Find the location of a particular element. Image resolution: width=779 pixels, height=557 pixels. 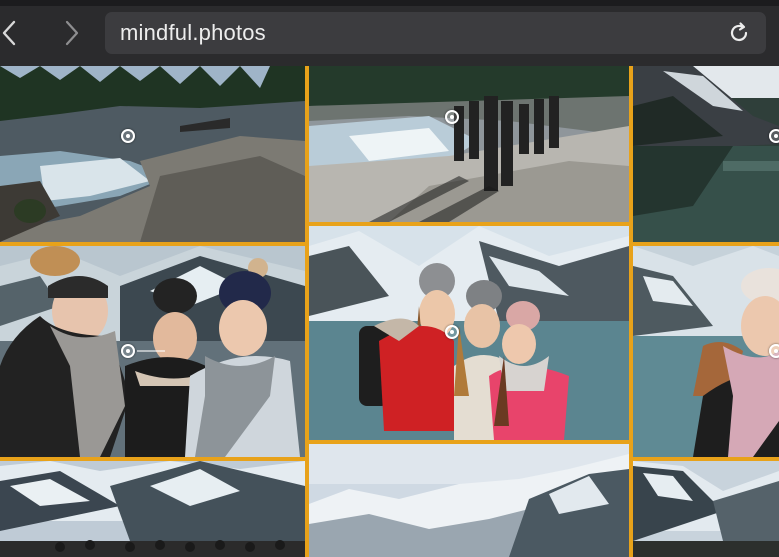

url-text: mindful.photos is located at coordinates (193, 33).